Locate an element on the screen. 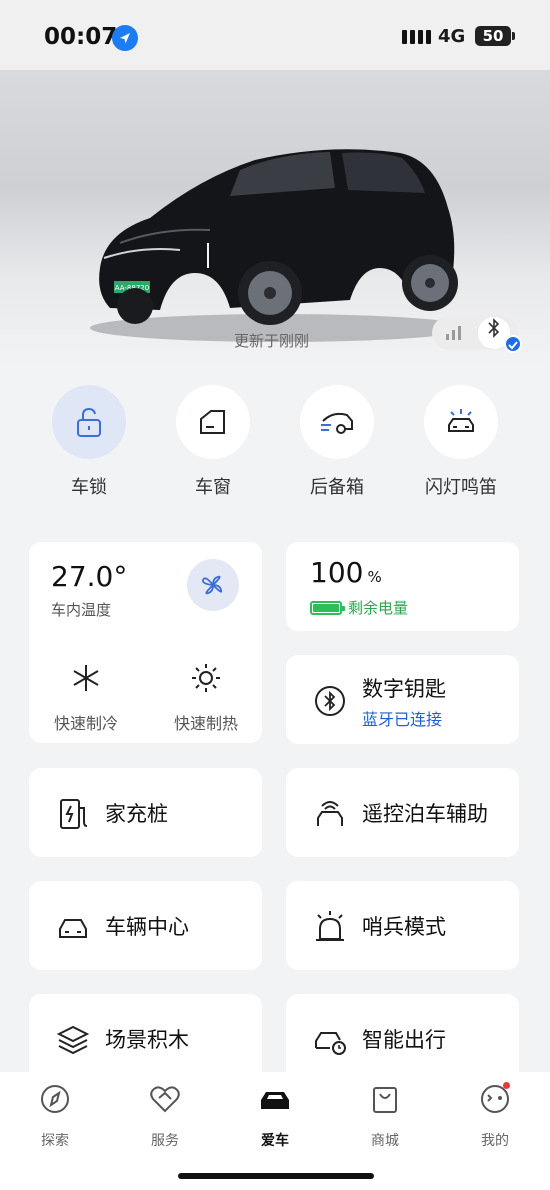  car-window-button: 车窗 is located at coordinates (213, 442).